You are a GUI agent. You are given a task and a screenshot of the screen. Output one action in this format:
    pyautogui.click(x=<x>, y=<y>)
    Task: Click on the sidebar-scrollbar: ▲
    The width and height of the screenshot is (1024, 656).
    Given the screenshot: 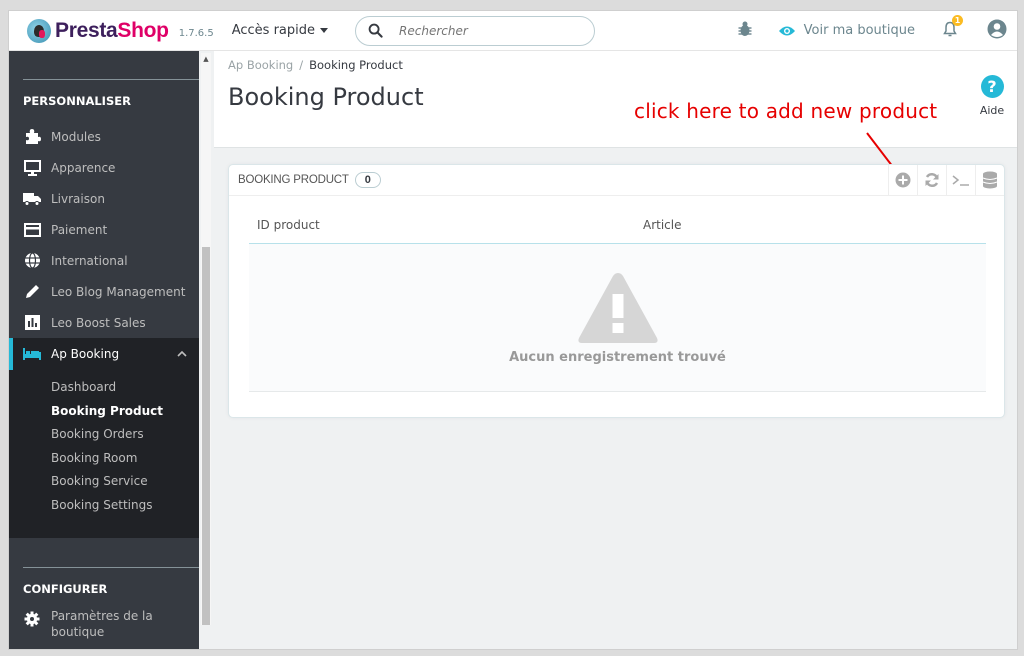 What is the action you would take?
    pyautogui.click(x=206, y=339)
    